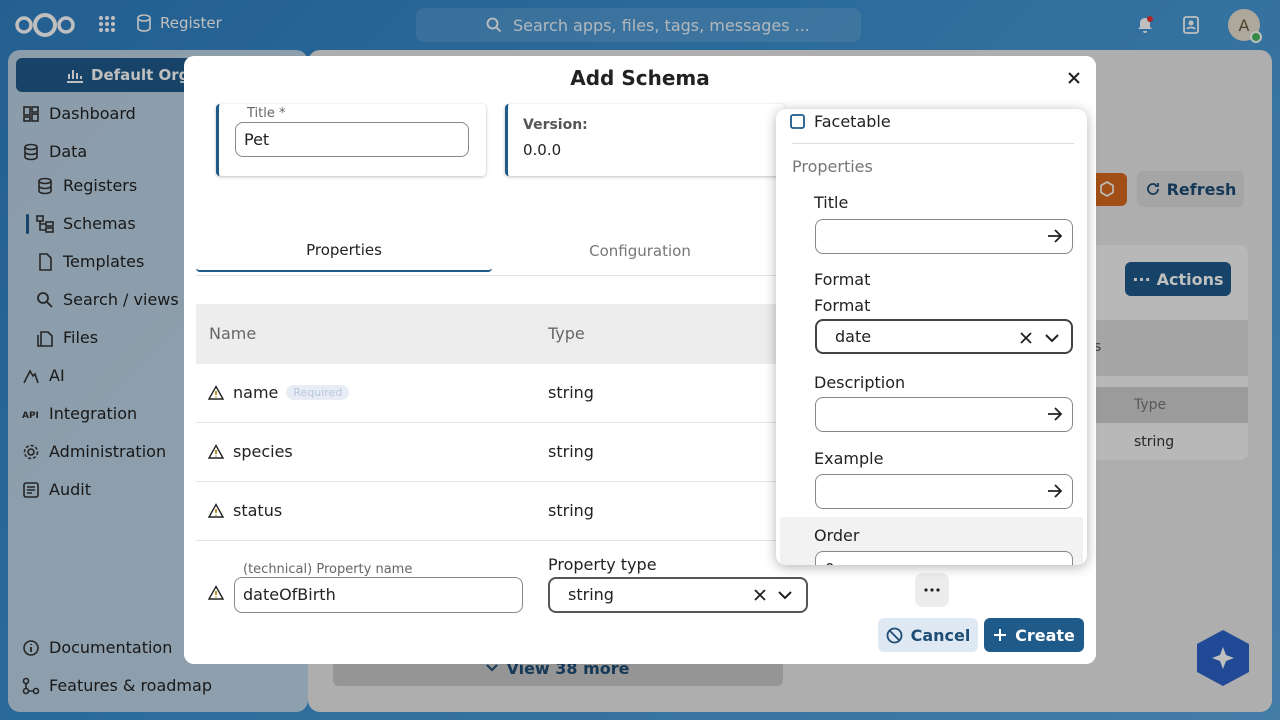  I want to click on title-field-label: Title *, so click(266, 113).